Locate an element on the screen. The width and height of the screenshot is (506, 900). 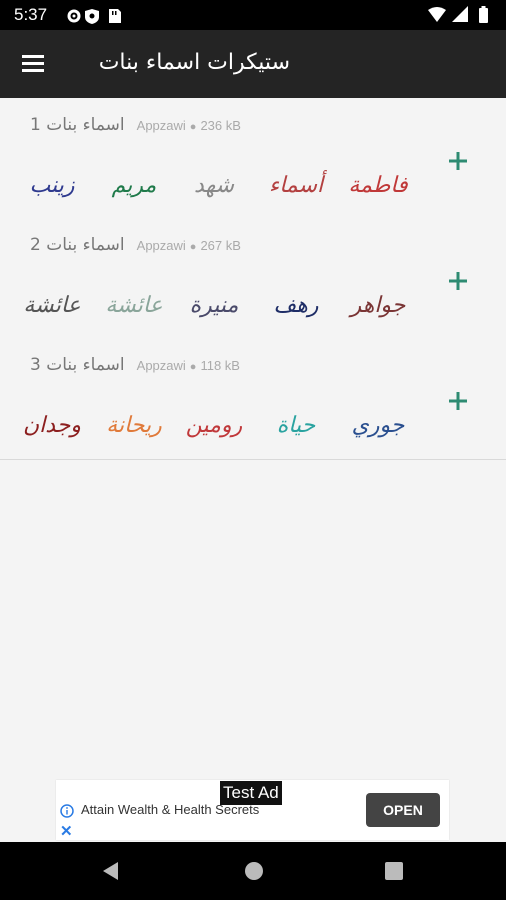
pack-meta: اسماء بنات 1 Appzawi ● 236 kB is located at coordinates (135, 126).